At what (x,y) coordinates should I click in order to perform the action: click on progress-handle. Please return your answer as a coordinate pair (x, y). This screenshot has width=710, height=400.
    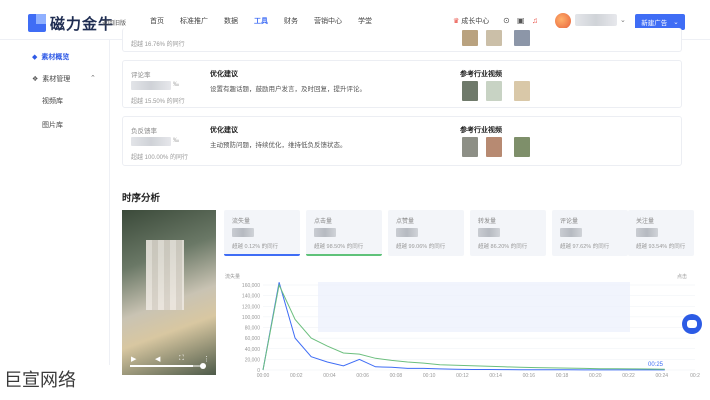
    Looking at the image, I should click on (203, 366).